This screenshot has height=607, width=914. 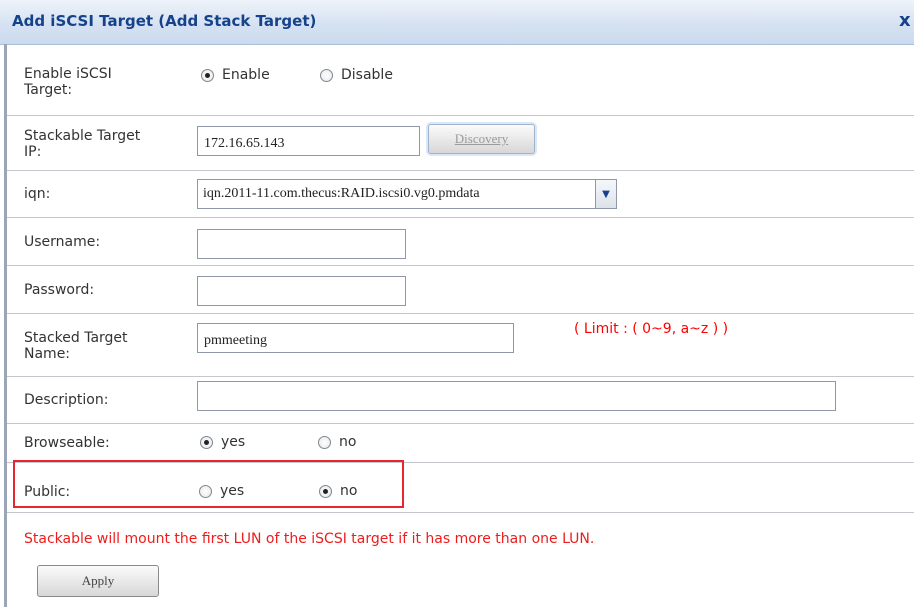 I want to click on stacked-name-label-line2: Name:, so click(x=47, y=354).